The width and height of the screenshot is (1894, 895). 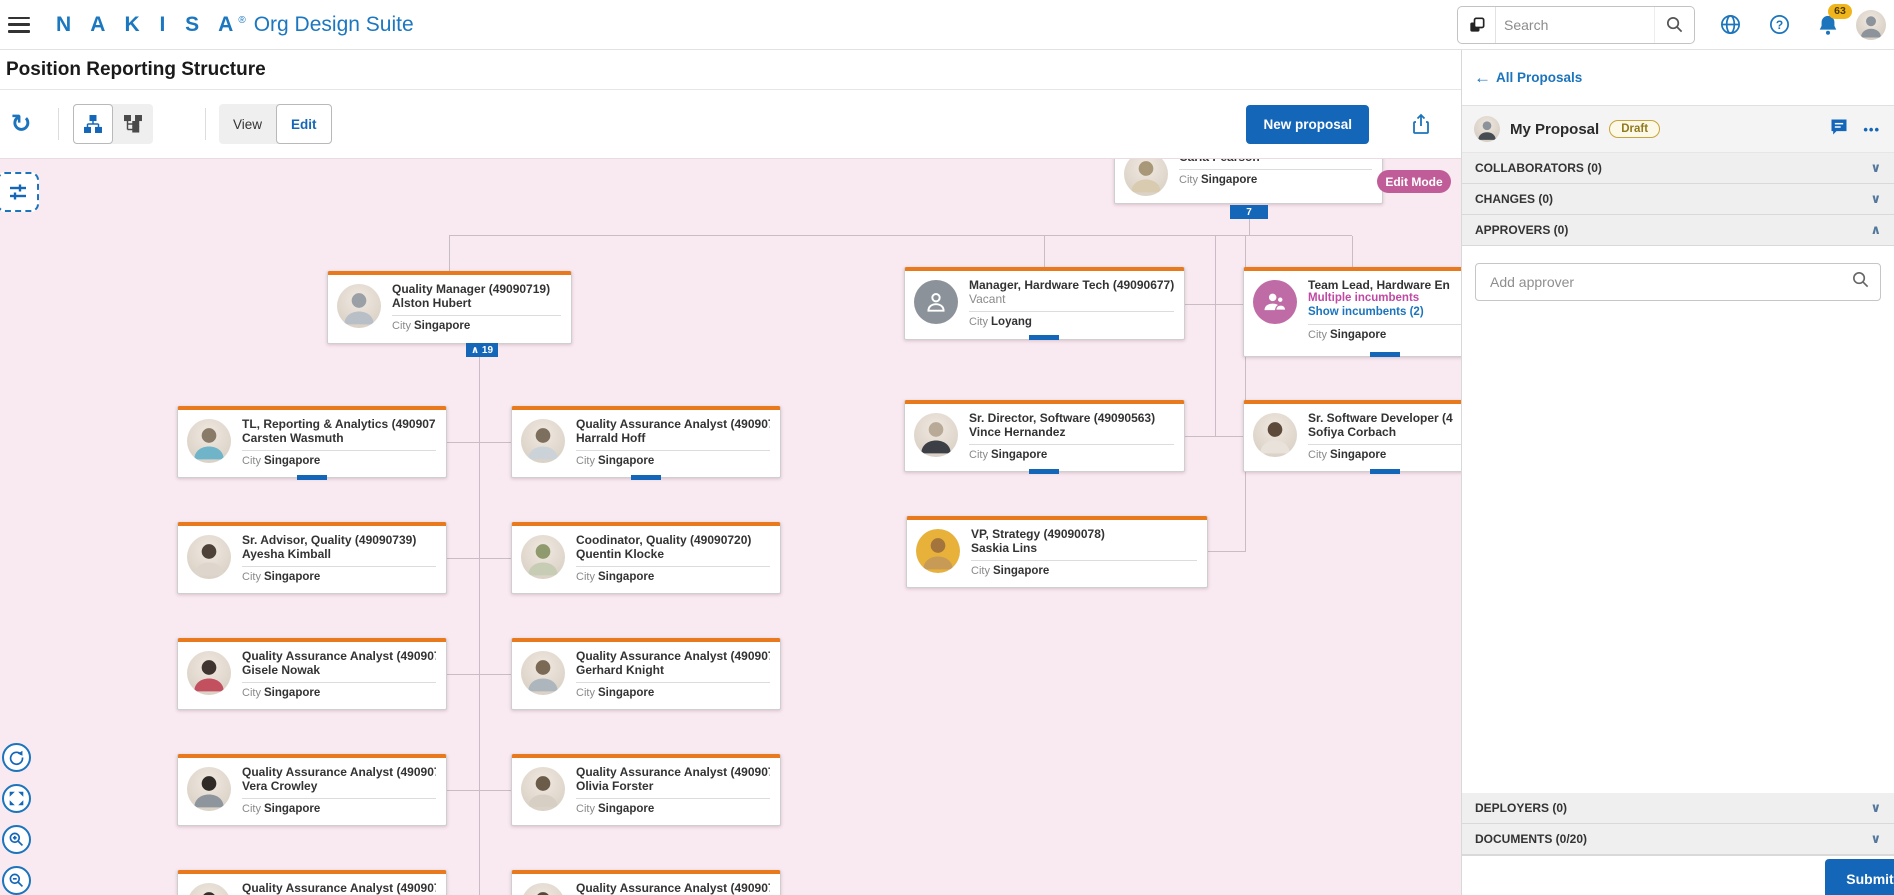 I want to click on page-title-bar: Position Reporting Structure, so click(x=730, y=70).